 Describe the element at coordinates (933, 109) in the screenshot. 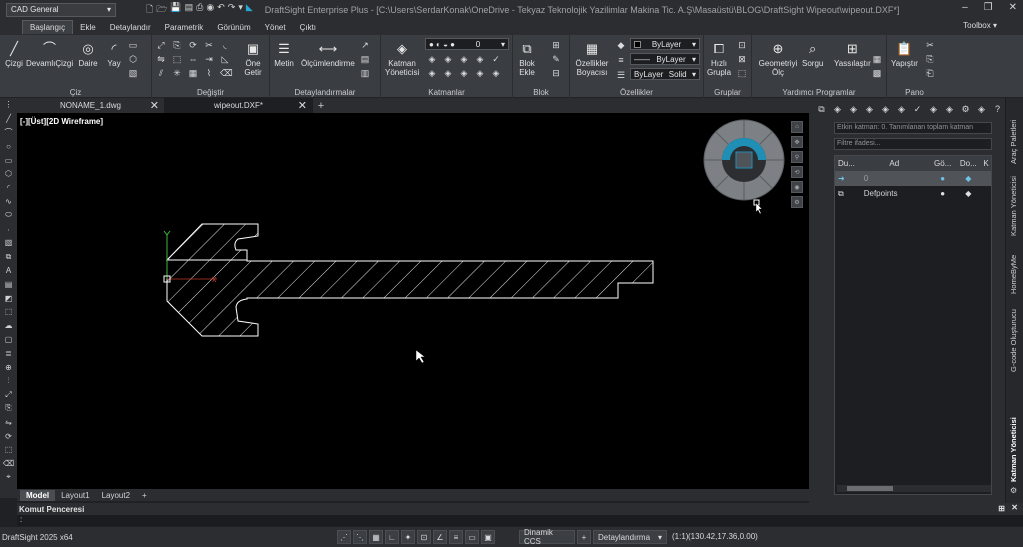

I see `layer-state-icon: ◈` at that location.